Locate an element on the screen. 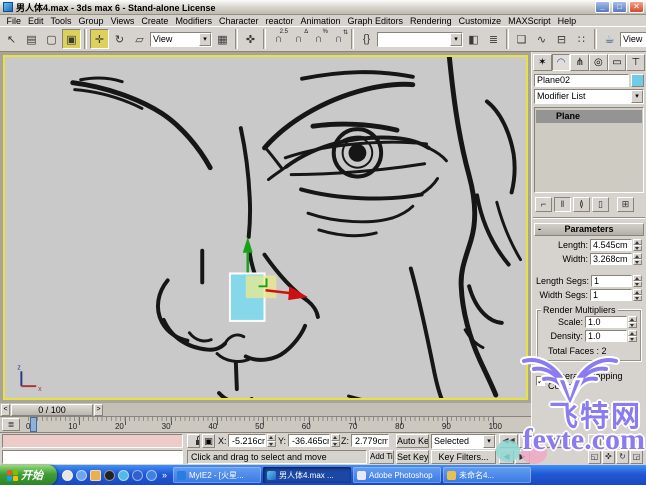  angle-snap-button: ∩ ∆ is located at coordinates (298, 39).